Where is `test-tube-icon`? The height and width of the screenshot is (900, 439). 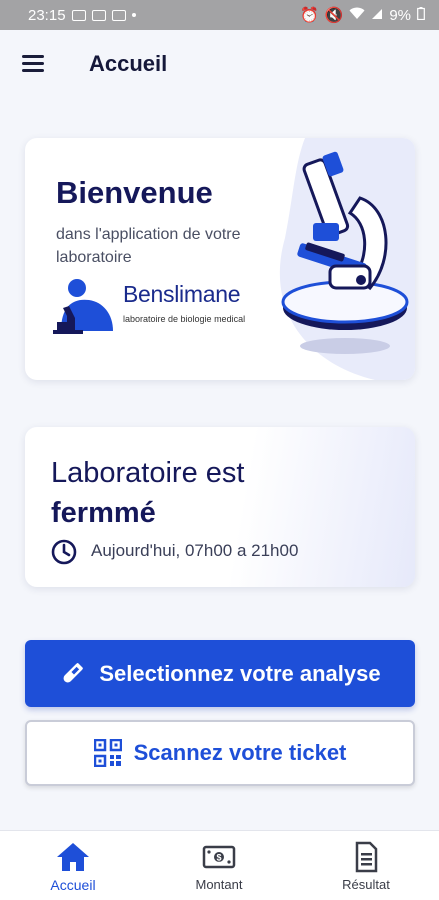
test-tube-icon is located at coordinates (73, 672).